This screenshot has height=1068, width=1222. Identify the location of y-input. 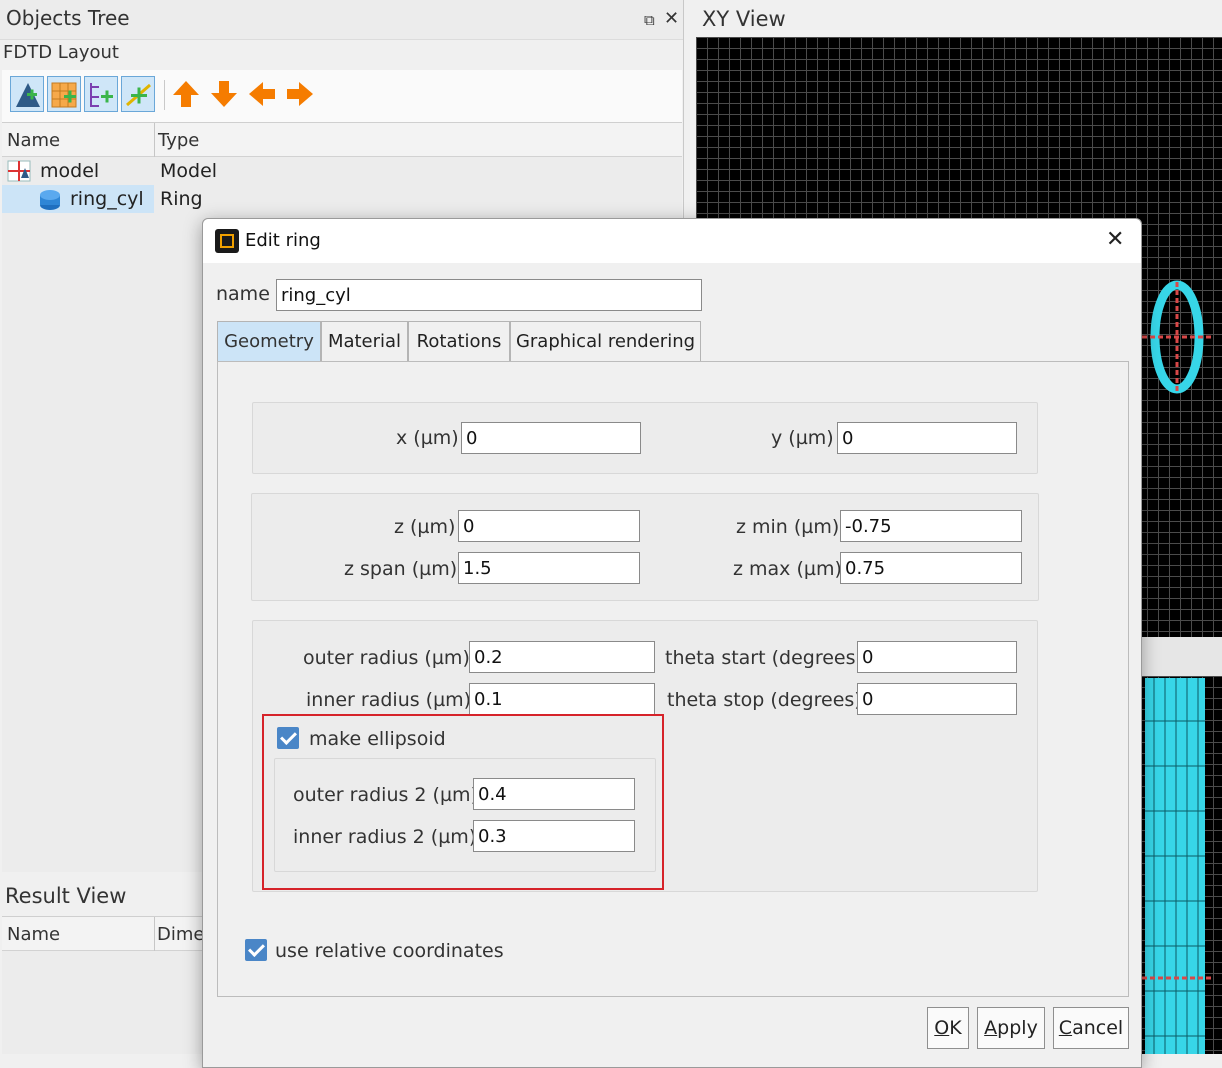
(927, 438).